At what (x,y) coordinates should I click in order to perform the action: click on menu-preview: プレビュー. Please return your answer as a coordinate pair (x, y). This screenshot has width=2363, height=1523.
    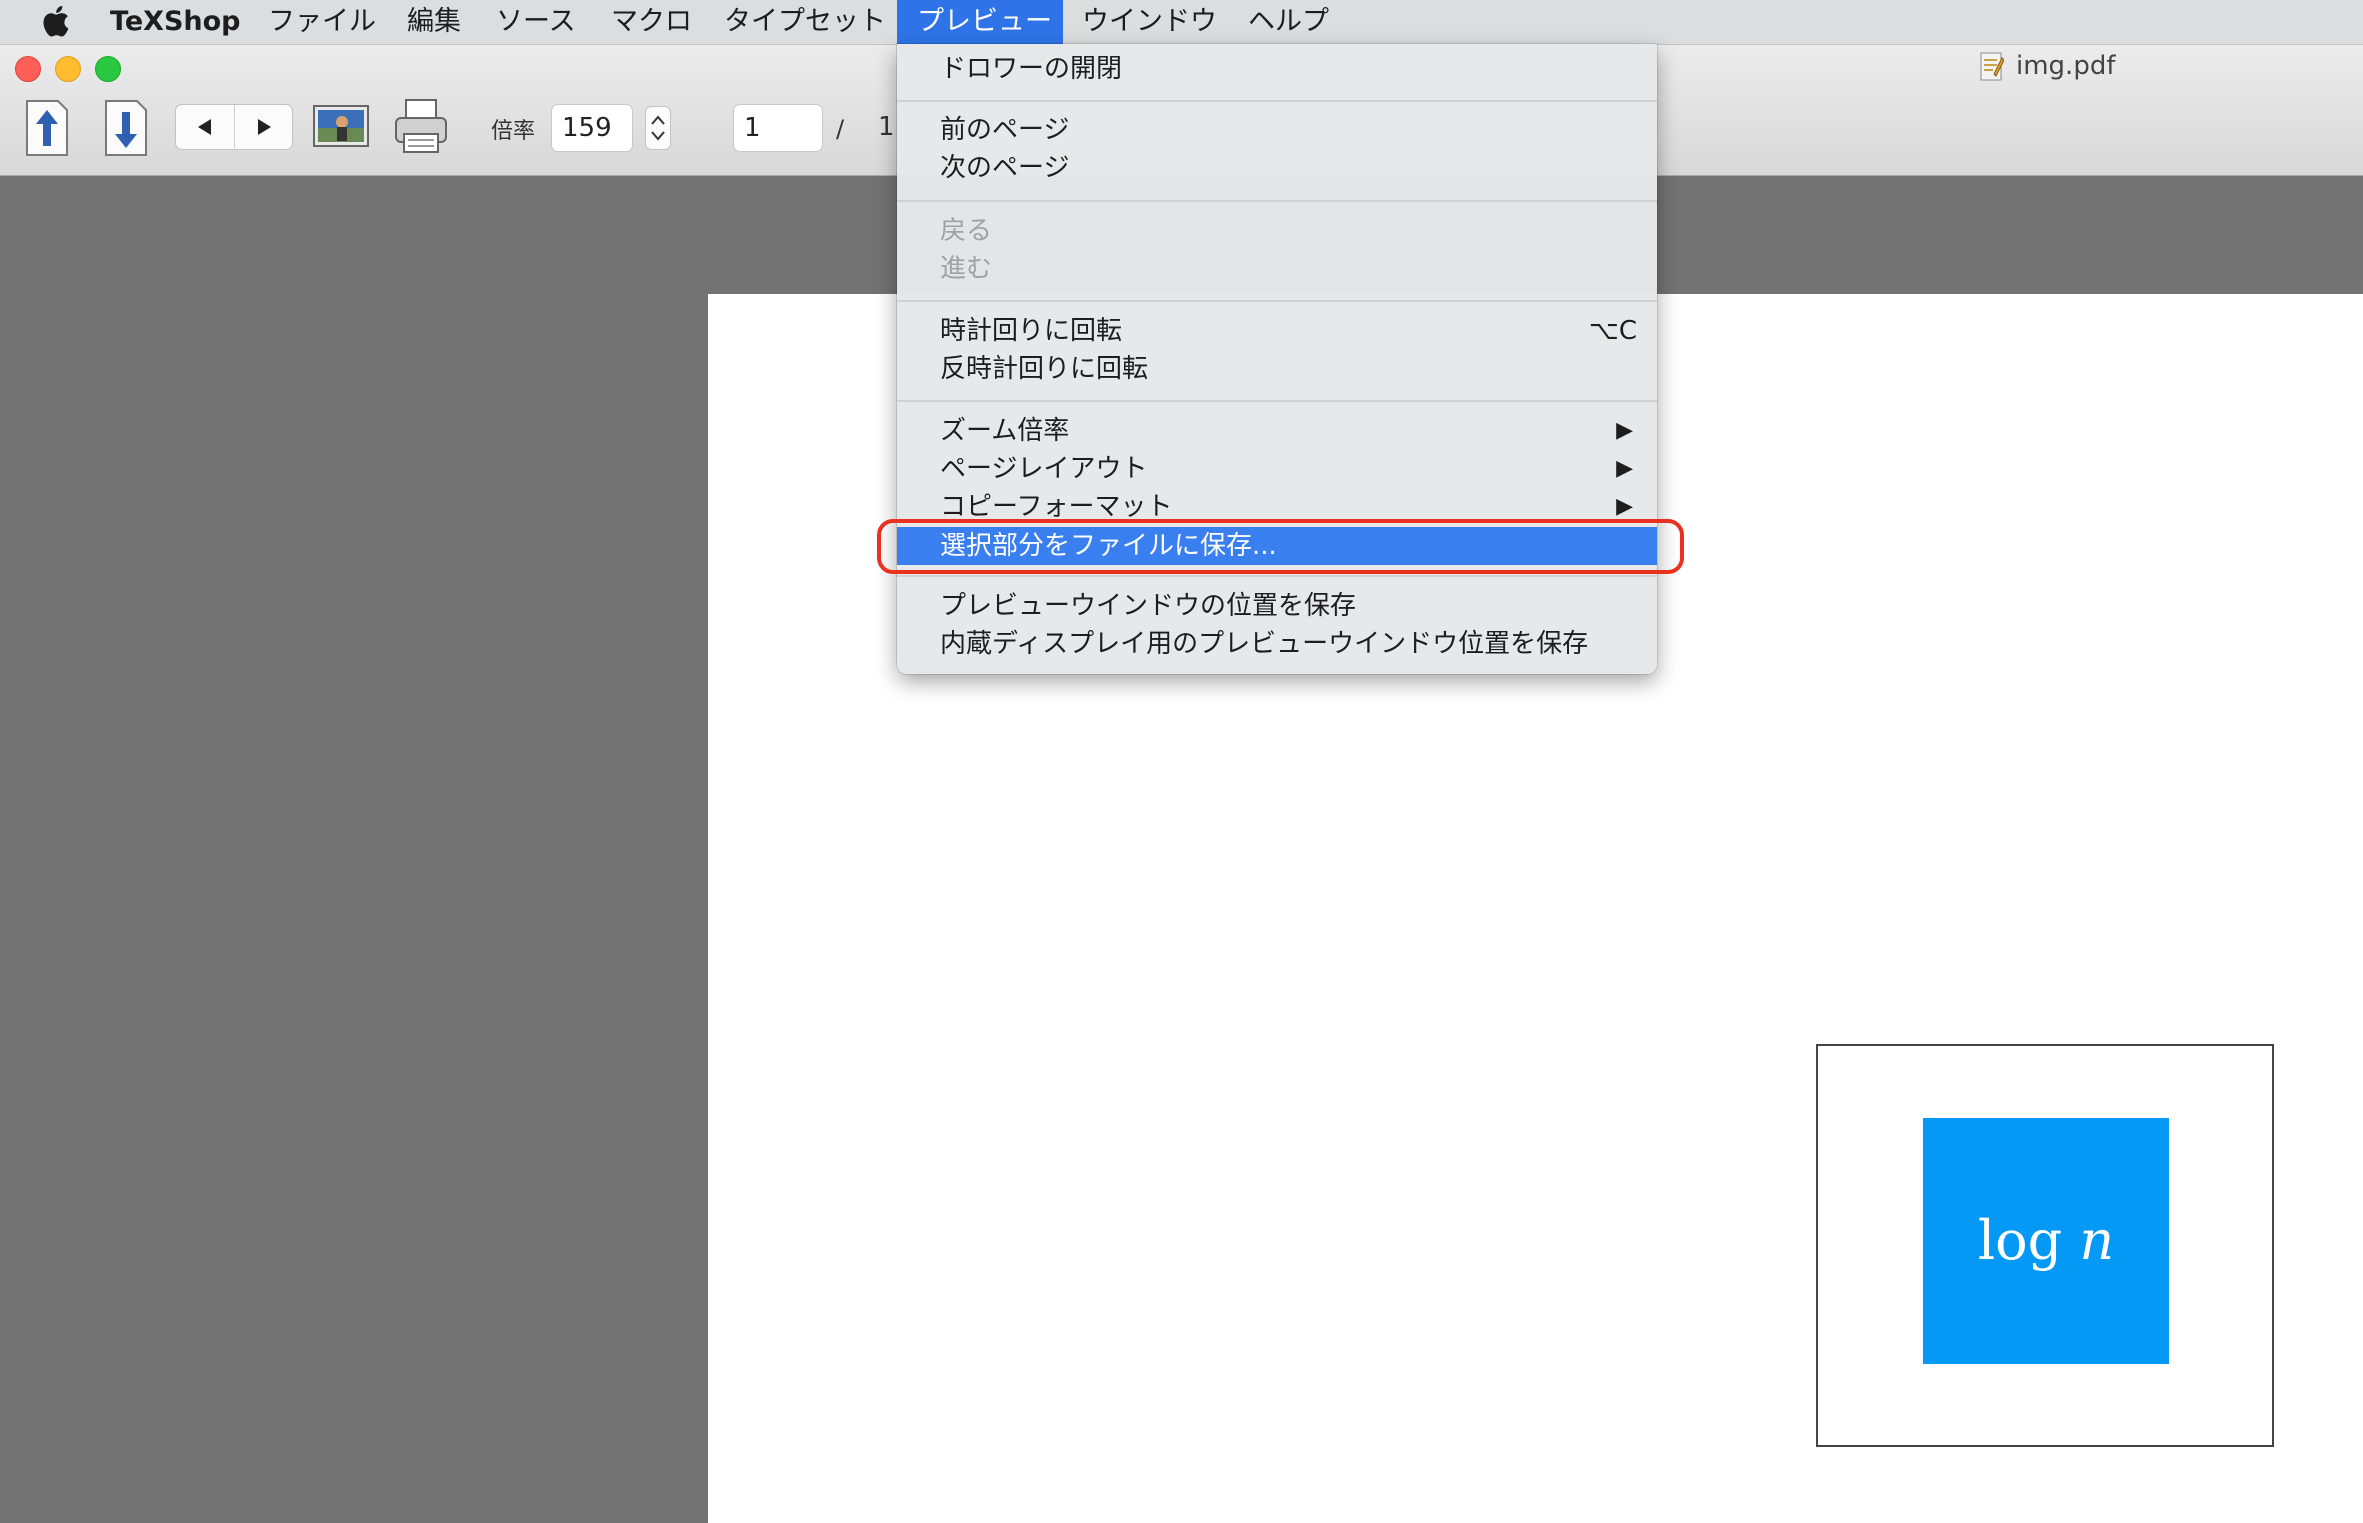
    Looking at the image, I should click on (980, 22).